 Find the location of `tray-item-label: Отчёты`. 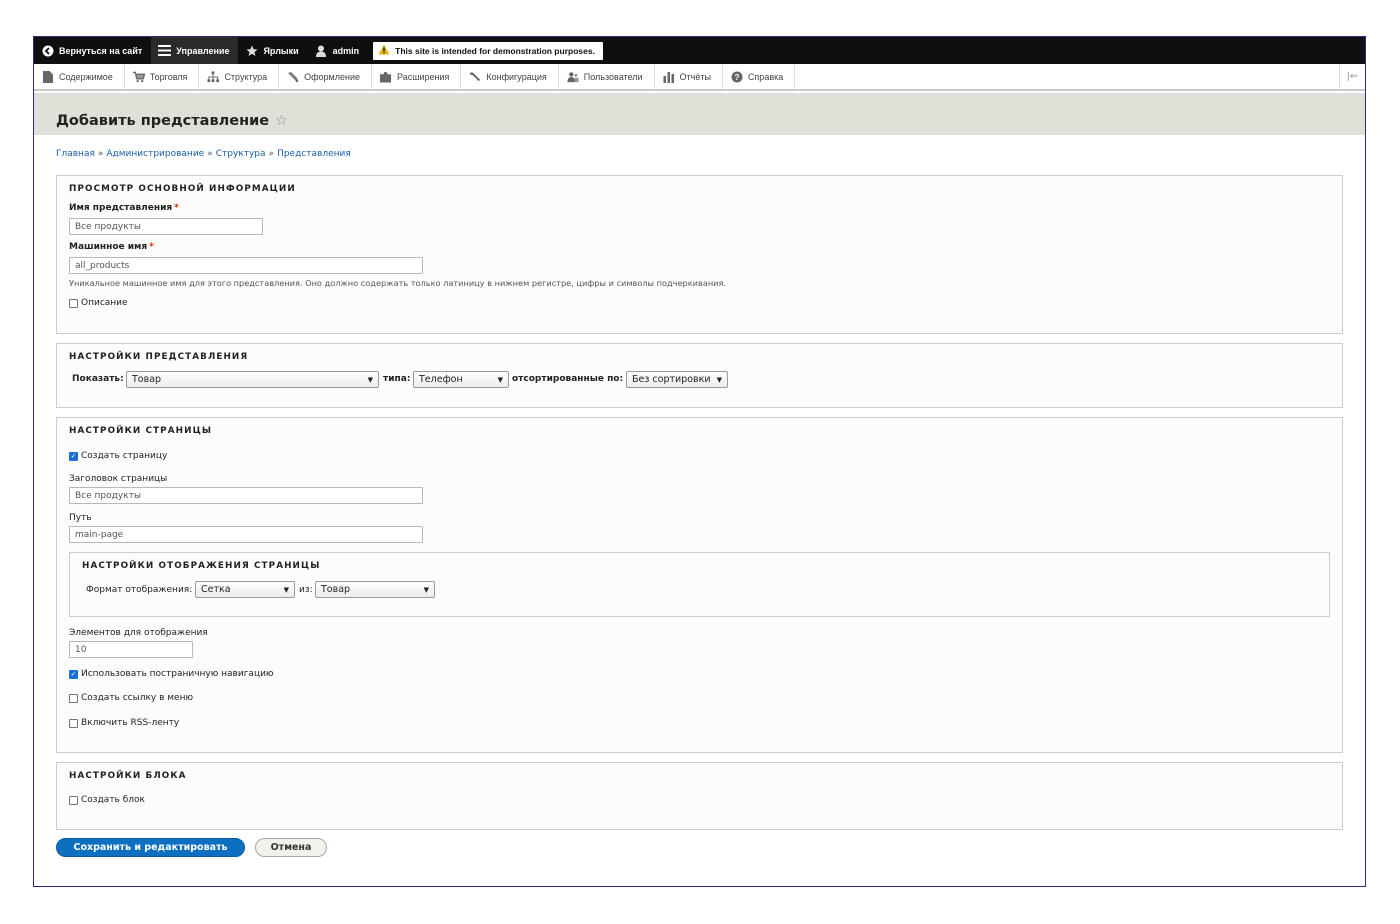

tray-item-label: Отчёты is located at coordinates (695, 76).